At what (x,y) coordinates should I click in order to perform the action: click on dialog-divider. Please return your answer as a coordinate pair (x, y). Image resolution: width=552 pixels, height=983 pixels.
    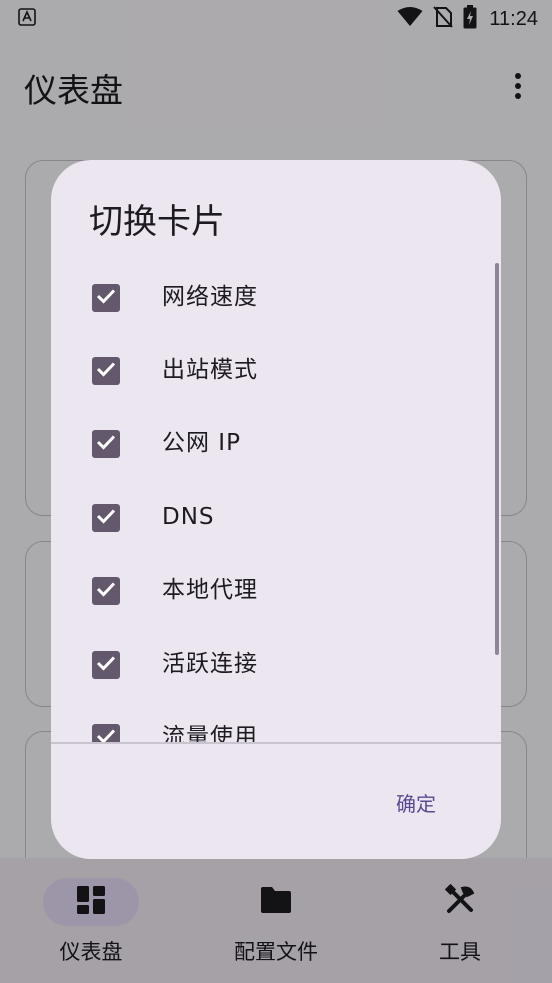
    Looking at the image, I should click on (276, 743).